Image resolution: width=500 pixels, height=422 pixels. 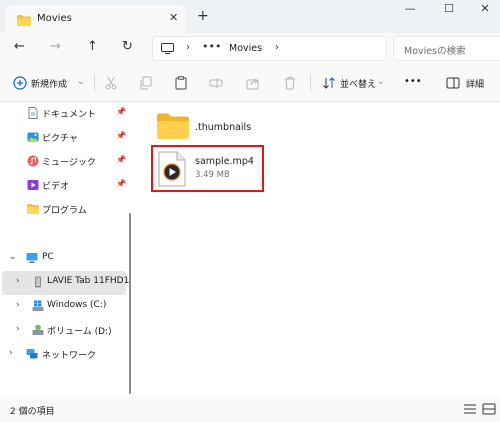 What do you see at coordinates (498, 249) in the screenshot?
I see `content-scroll-track` at bounding box center [498, 249].